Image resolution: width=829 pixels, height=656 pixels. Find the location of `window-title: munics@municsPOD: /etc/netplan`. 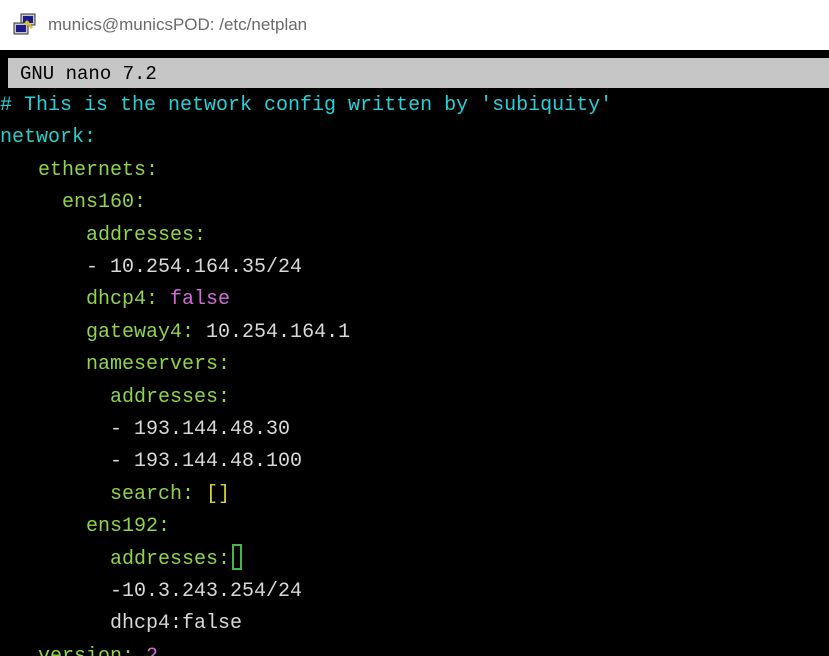

window-title: munics@municsPOD: /etc/netplan is located at coordinates (178, 24).